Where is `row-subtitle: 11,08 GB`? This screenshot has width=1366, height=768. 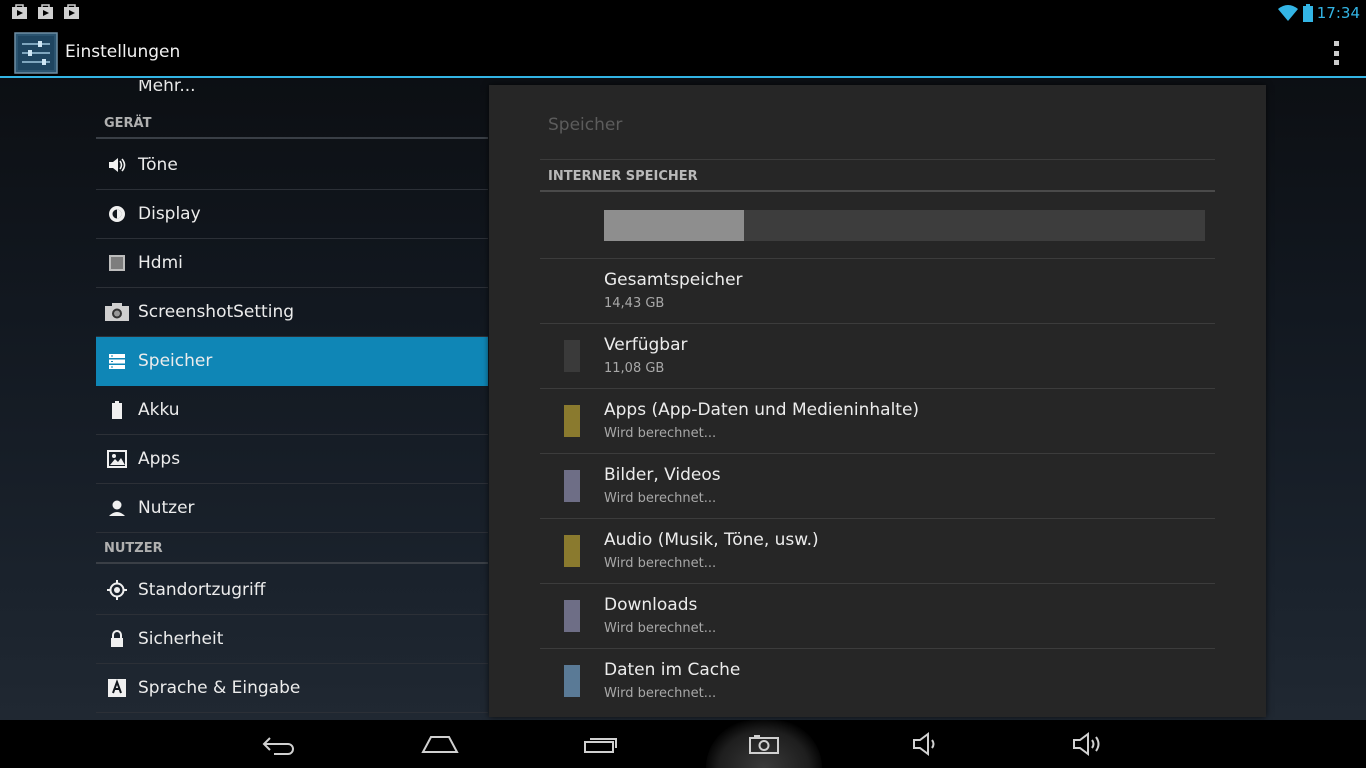
row-subtitle: 11,08 GB is located at coordinates (634, 368).